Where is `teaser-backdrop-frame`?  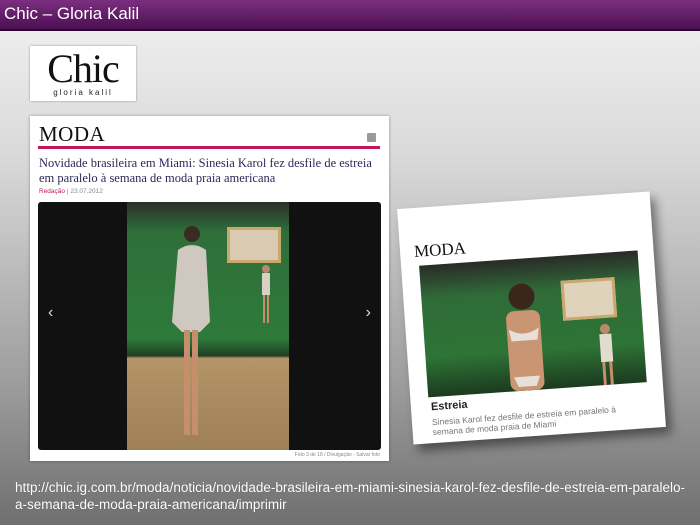 teaser-backdrop-frame is located at coordinates (589, 299).